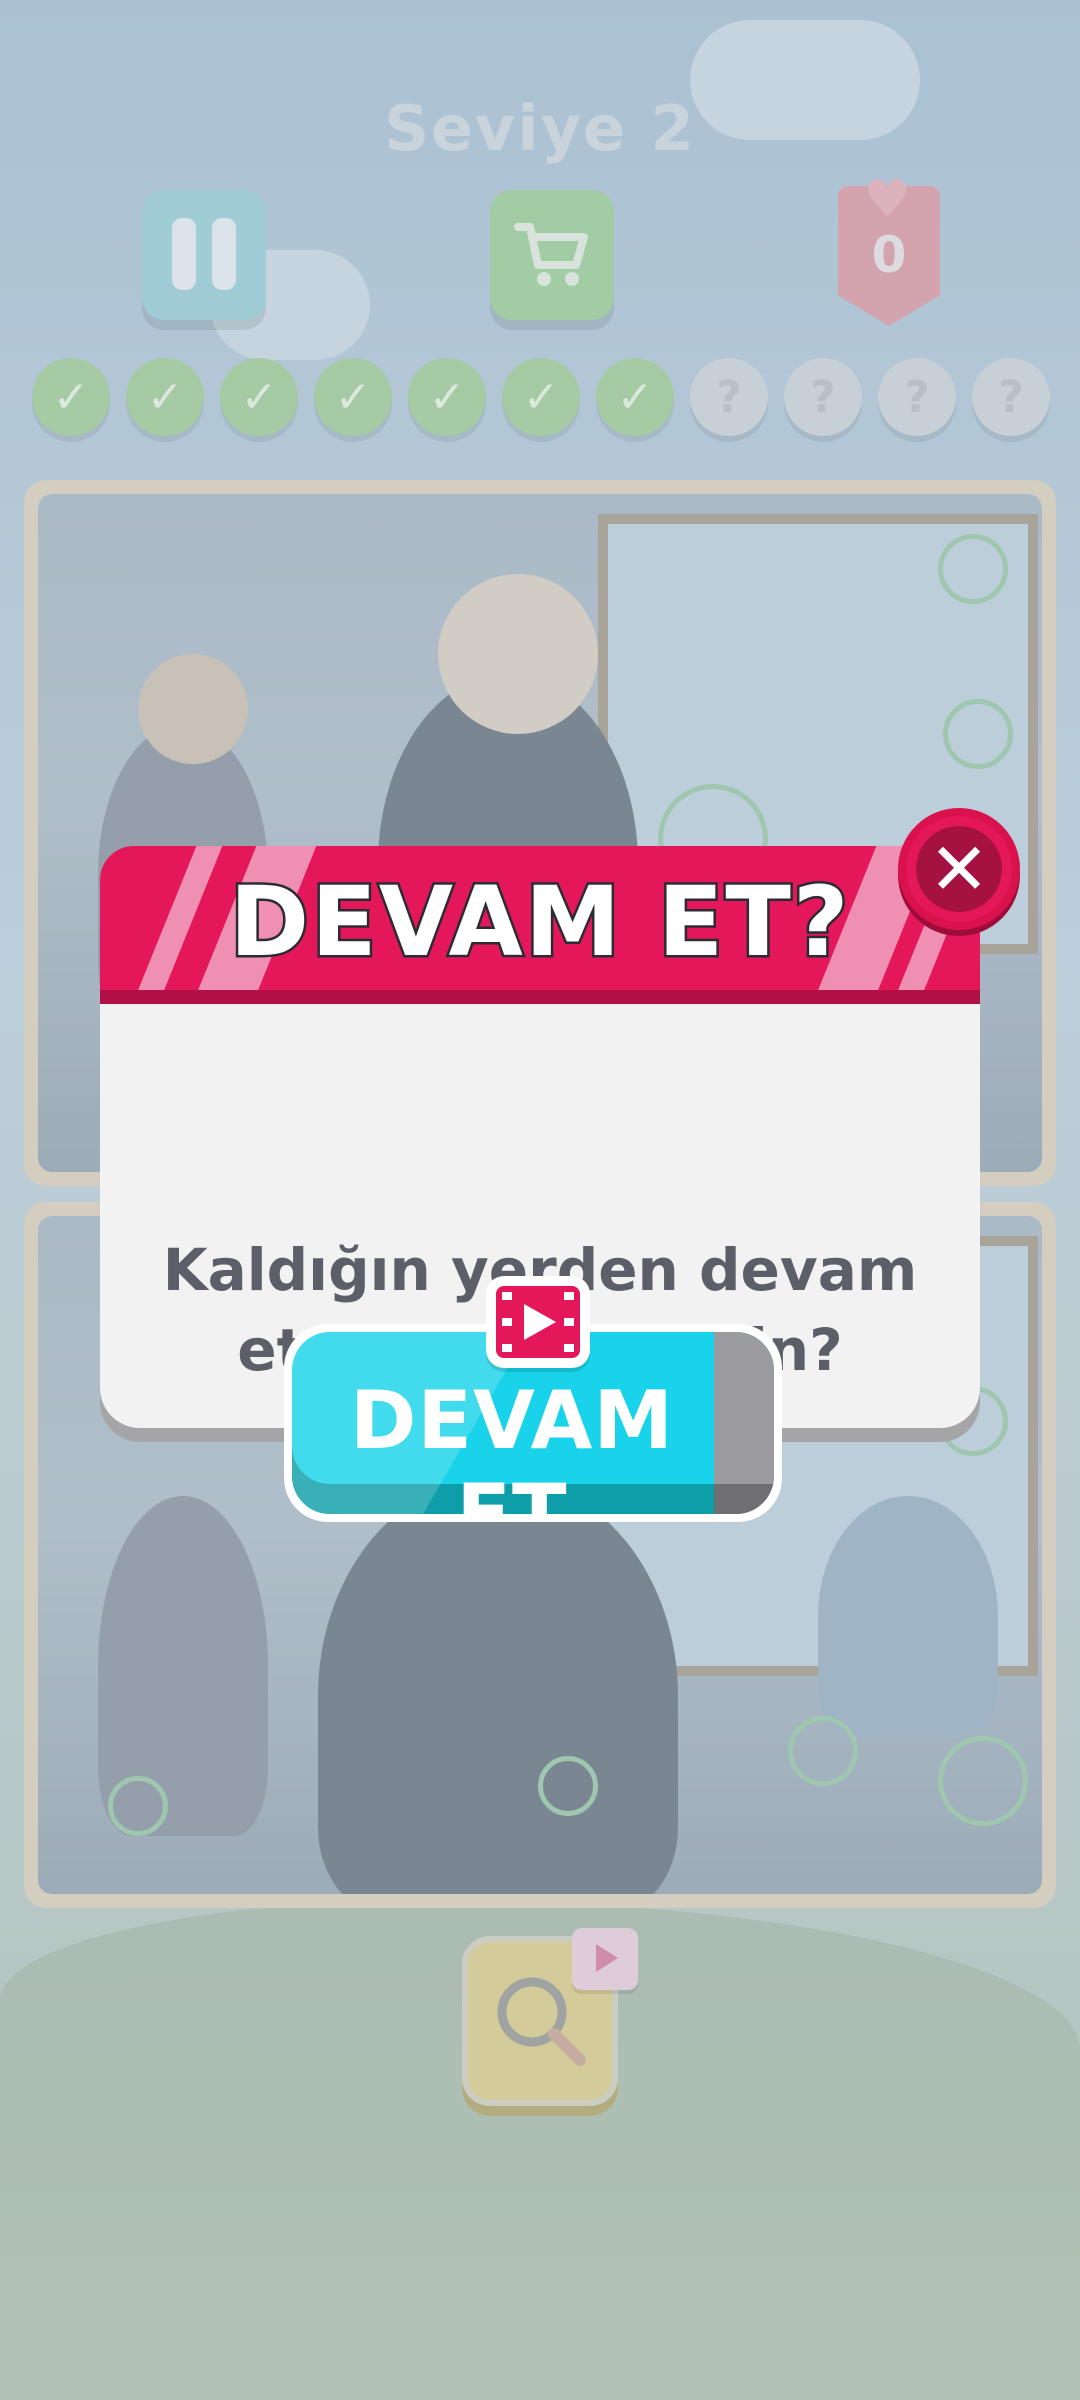 The height and width of the screenshot is (2400, 1080). I want to click on continue-button-label: DEVAM ET, so click(512, 1444).